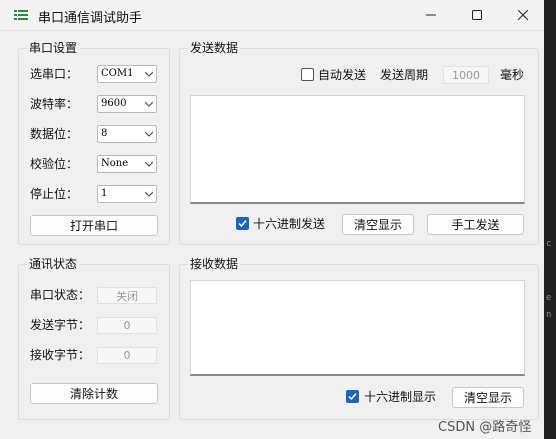 This screenshot has width=556, height=439. I want to click on hex-display-checkbox, so click(352, 396).